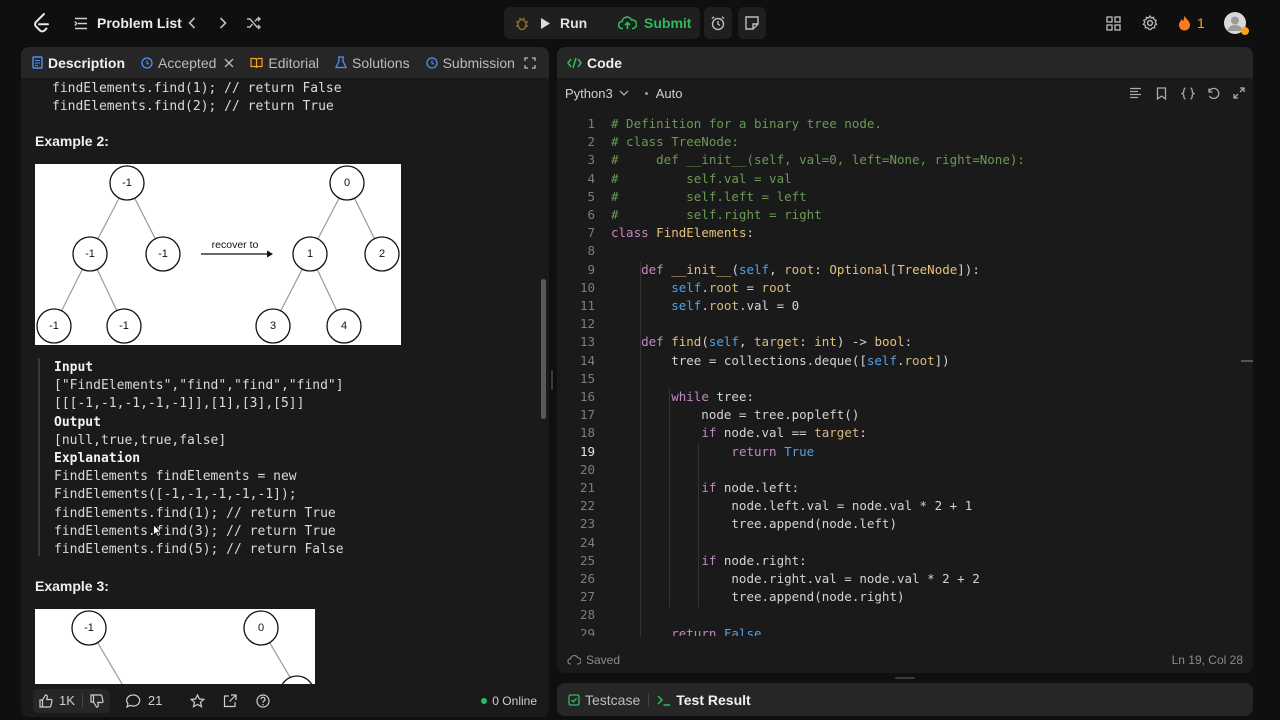 This screenshot has width=1280, height=720. What do you see at coordinates (179, 403) in the screenshot?
I see `input-line: [[[-1,-1,-1,-1,-1]],[1],[3],[5]]` at bounding box center [179, 403].